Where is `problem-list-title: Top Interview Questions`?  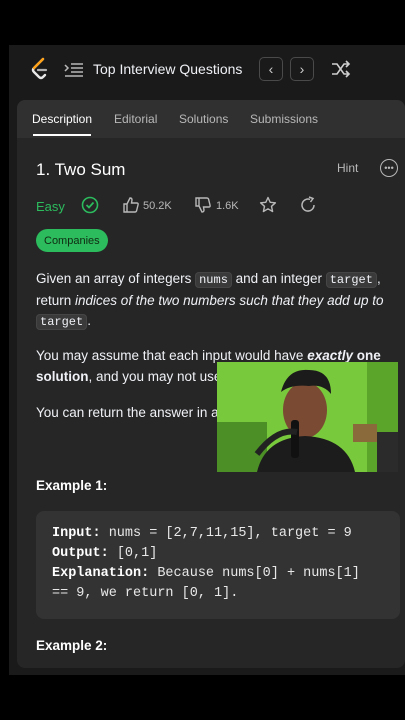
problem-list-title: Top Interview Questions is located at coordinates (167, 69).